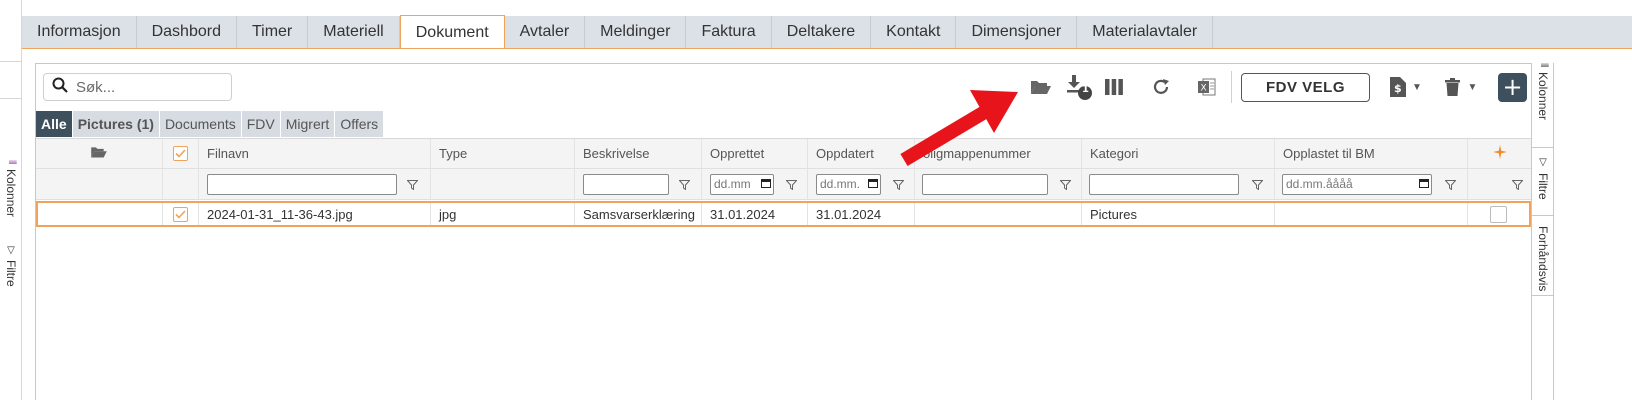 This screenshot has width=1632, height=400. What do you see at coordinates (822, 32) in the screenshot?
I see `tab-deltakere: Deltakere` at bounding box center [822, 32].